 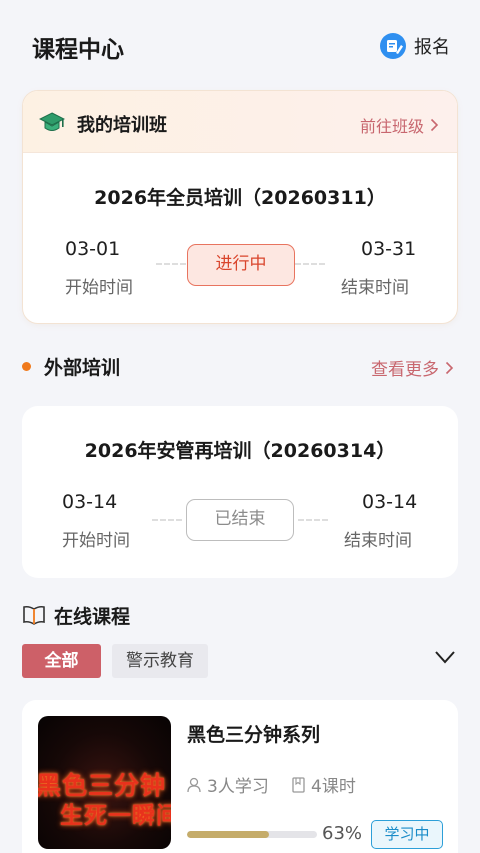 I want to click on document-icon, so click(x=298, y=784).